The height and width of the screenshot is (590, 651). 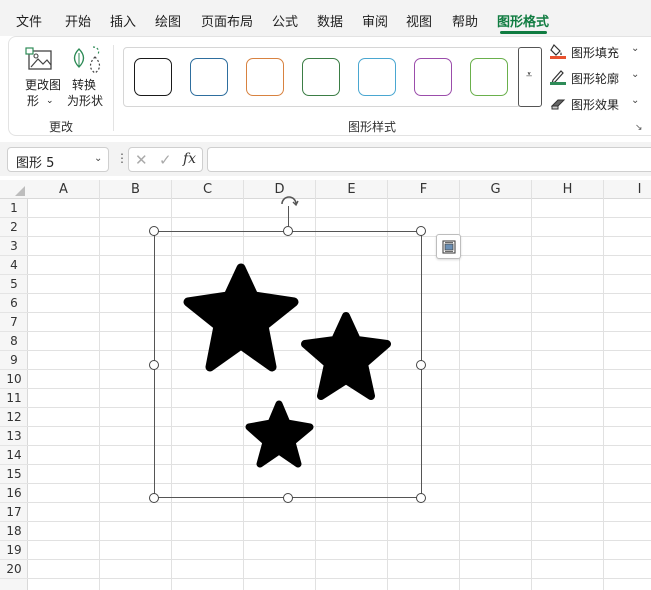 What do you see at coordinates (639, 128) in the screenshot?
I see `dialog-launcher-icon: ↘` at bounding box center [639, 128].